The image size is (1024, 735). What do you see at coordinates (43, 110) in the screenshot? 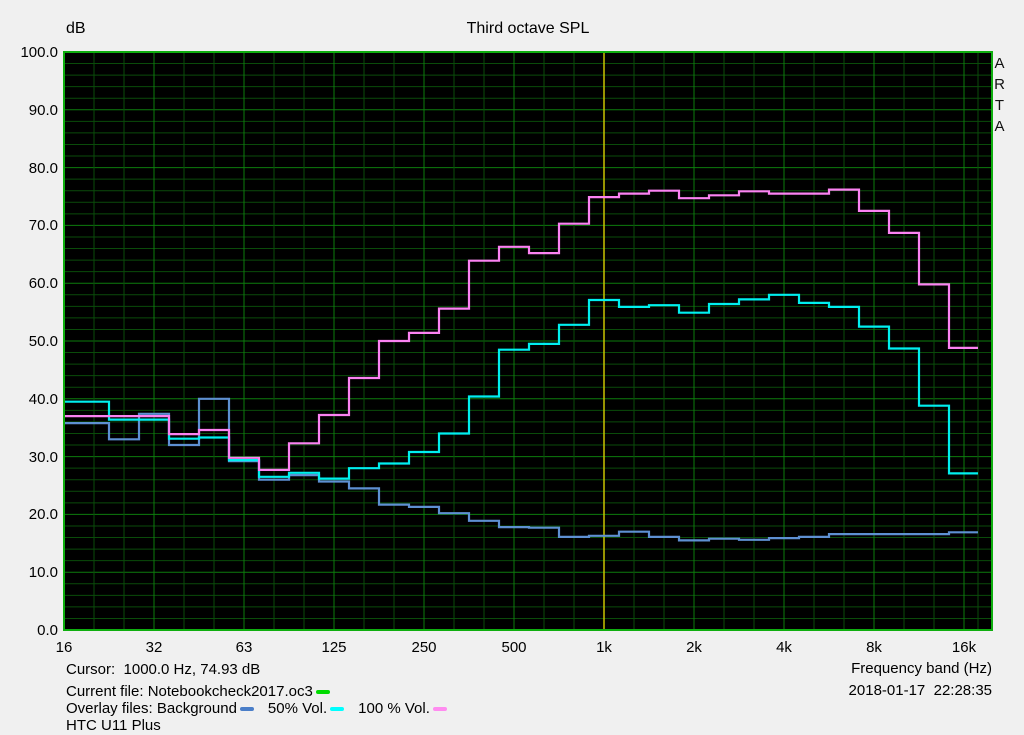
I see `y-tick-label: 90.0` at bounding box center [43, 110].